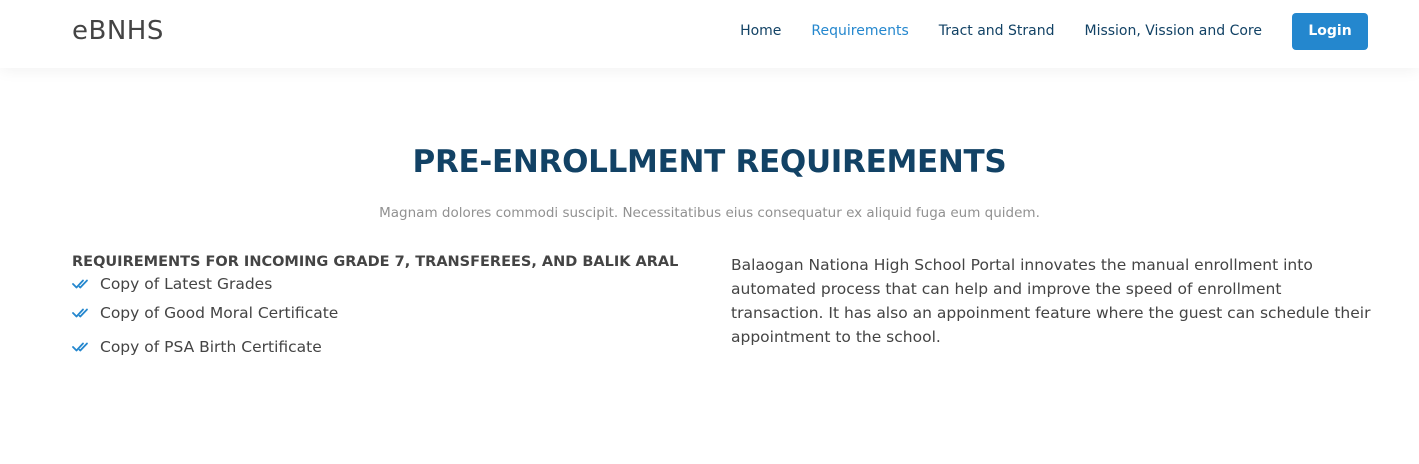  What do you see at coordinates (1173, 31) in the screenshot?
I see `nav-link-mission-vision-core: Mission, Vission and Core` at bounding box center [1173, 31].